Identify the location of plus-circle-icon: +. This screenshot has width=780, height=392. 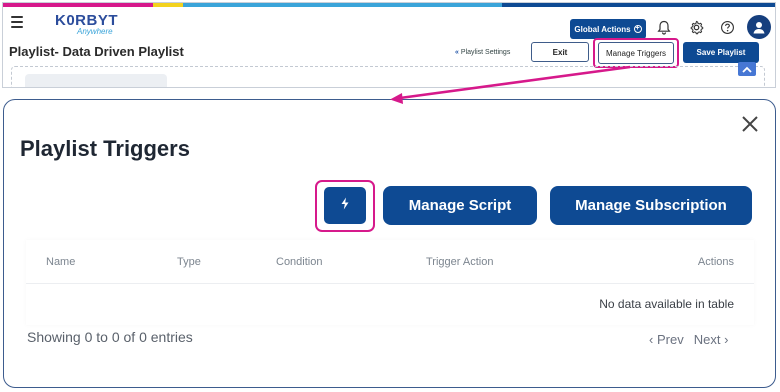
(637, 29).